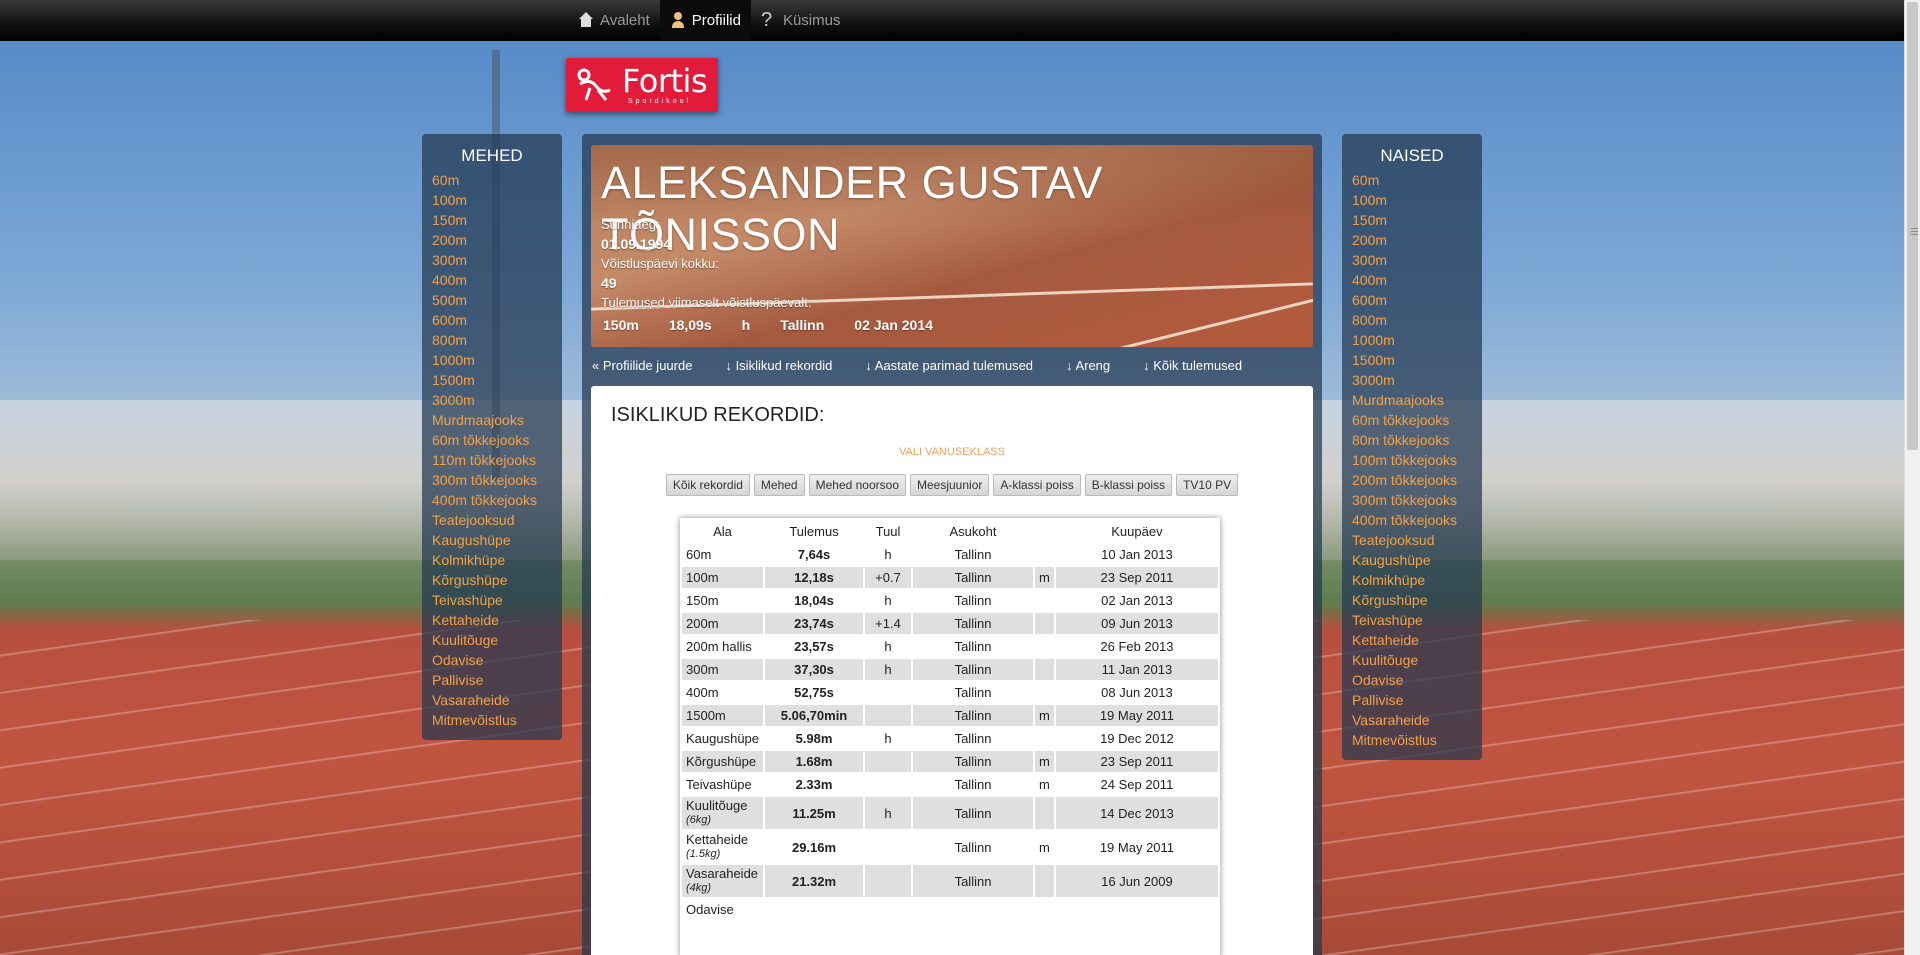 The image size is (1920, 955). What do you see at coordinates (723, 761) in the screenshot?
I see `cell-event: Kõrgushüpe` at bounding box center [723, 761].